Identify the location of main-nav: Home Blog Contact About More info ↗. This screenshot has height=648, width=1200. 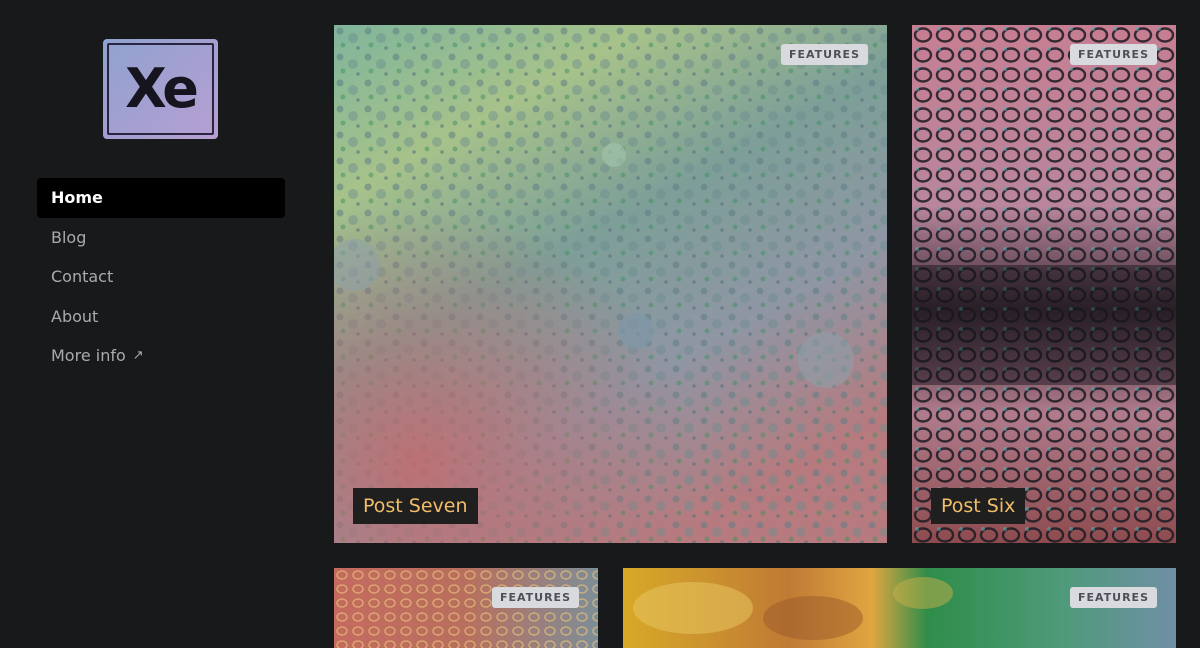
(161, 277).